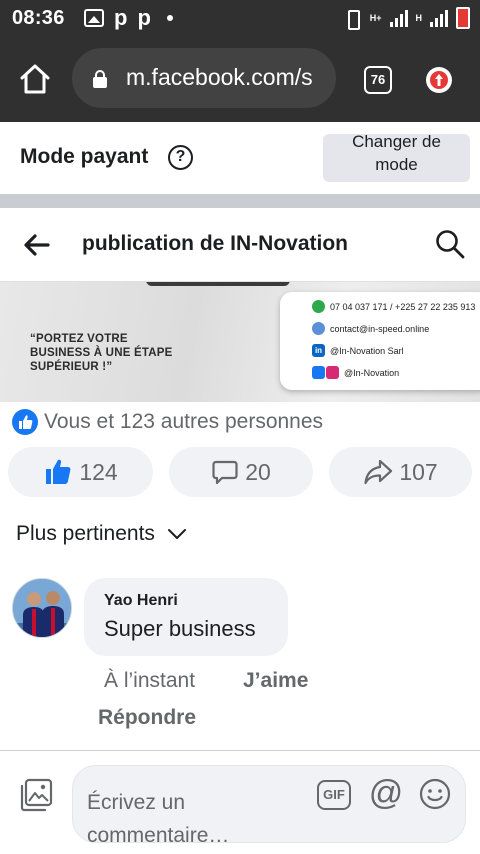 This screenshot has width=480, height=854. I want to click on instagram-icon, so click(332, 372).